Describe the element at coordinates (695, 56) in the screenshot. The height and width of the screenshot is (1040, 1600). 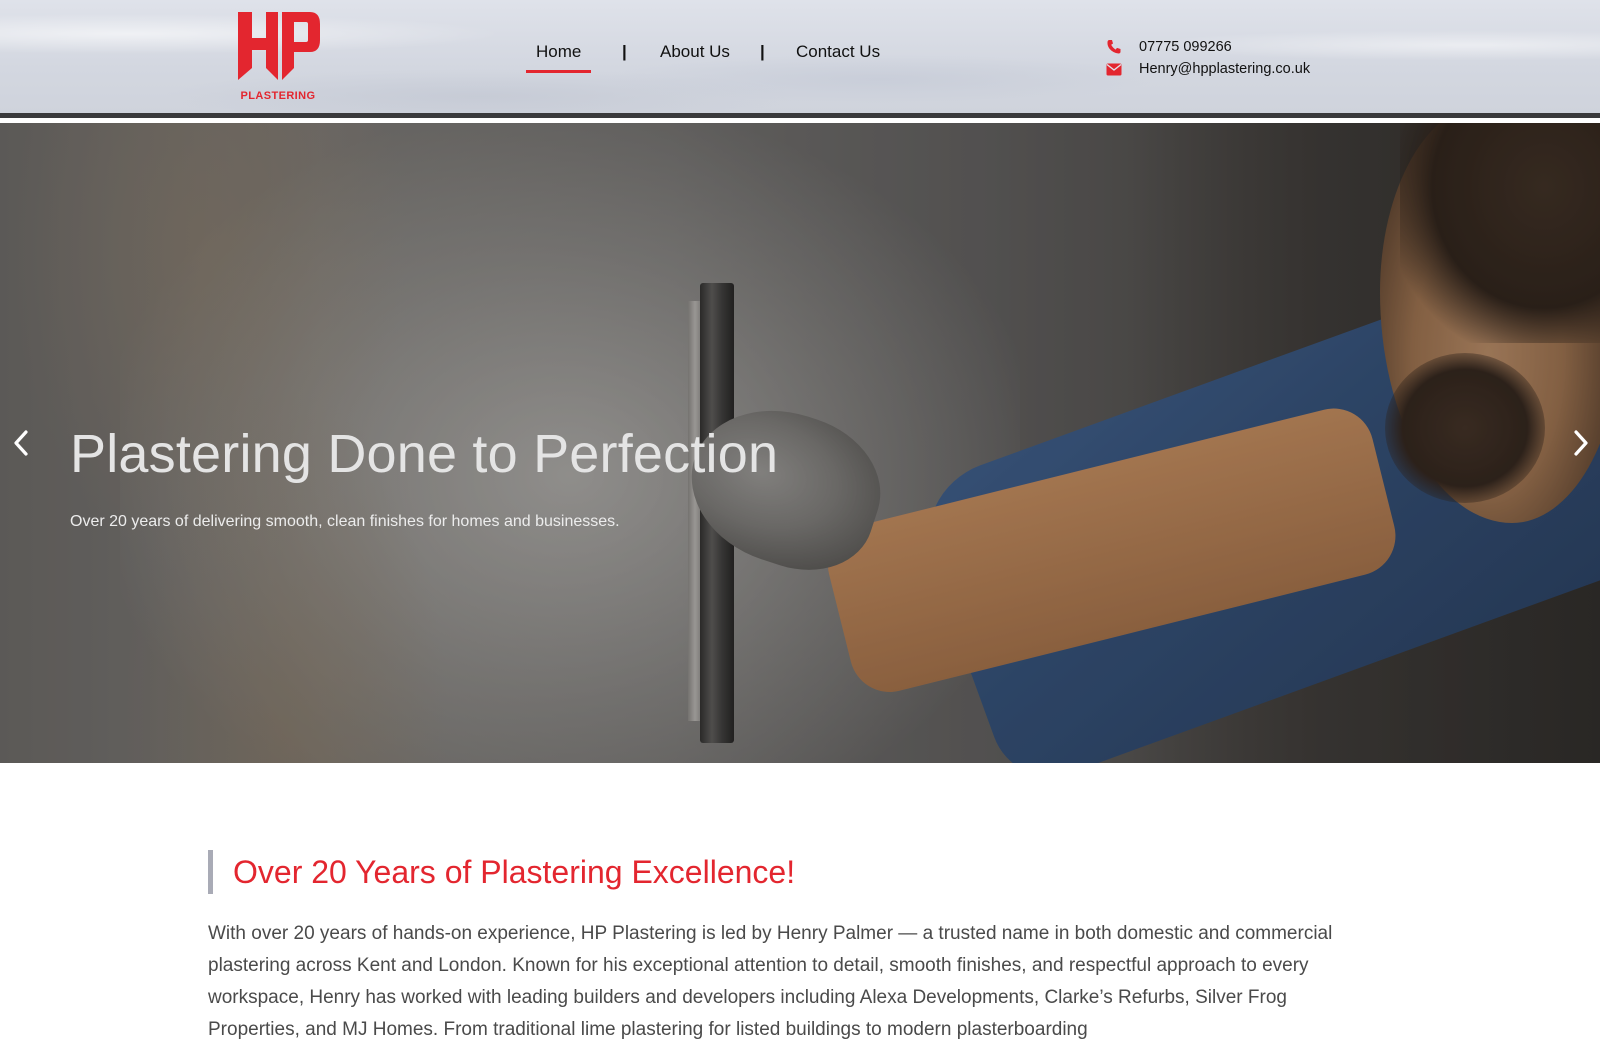
I see `nav-about-us-link: About Us` at that location.